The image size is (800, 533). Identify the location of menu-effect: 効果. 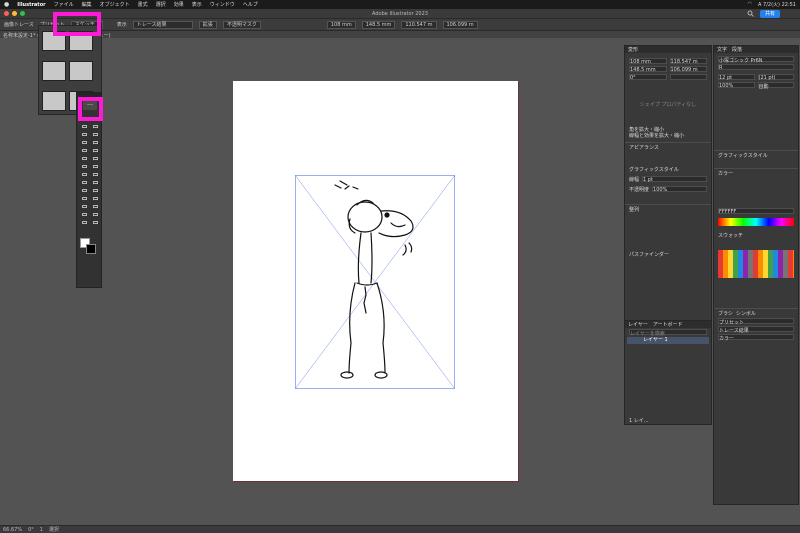
(179, 4).